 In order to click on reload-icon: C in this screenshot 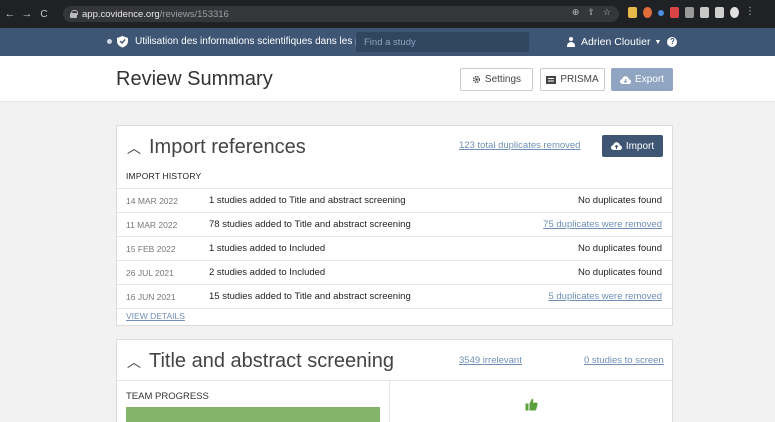, I will do `click(44, 14)`.